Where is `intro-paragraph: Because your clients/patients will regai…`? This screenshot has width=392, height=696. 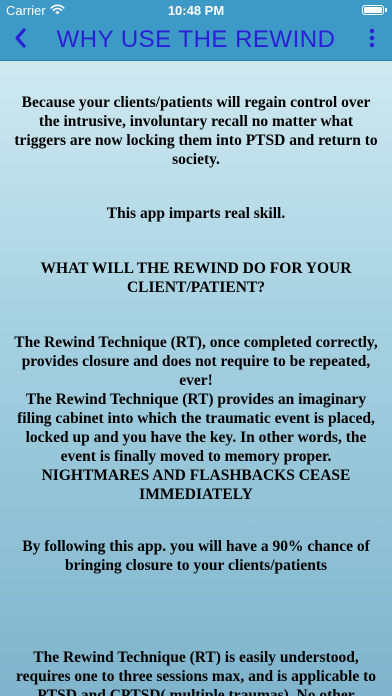
intro-paragraph: Because your clients/patients will regai… is located at coordinates (196, 131).